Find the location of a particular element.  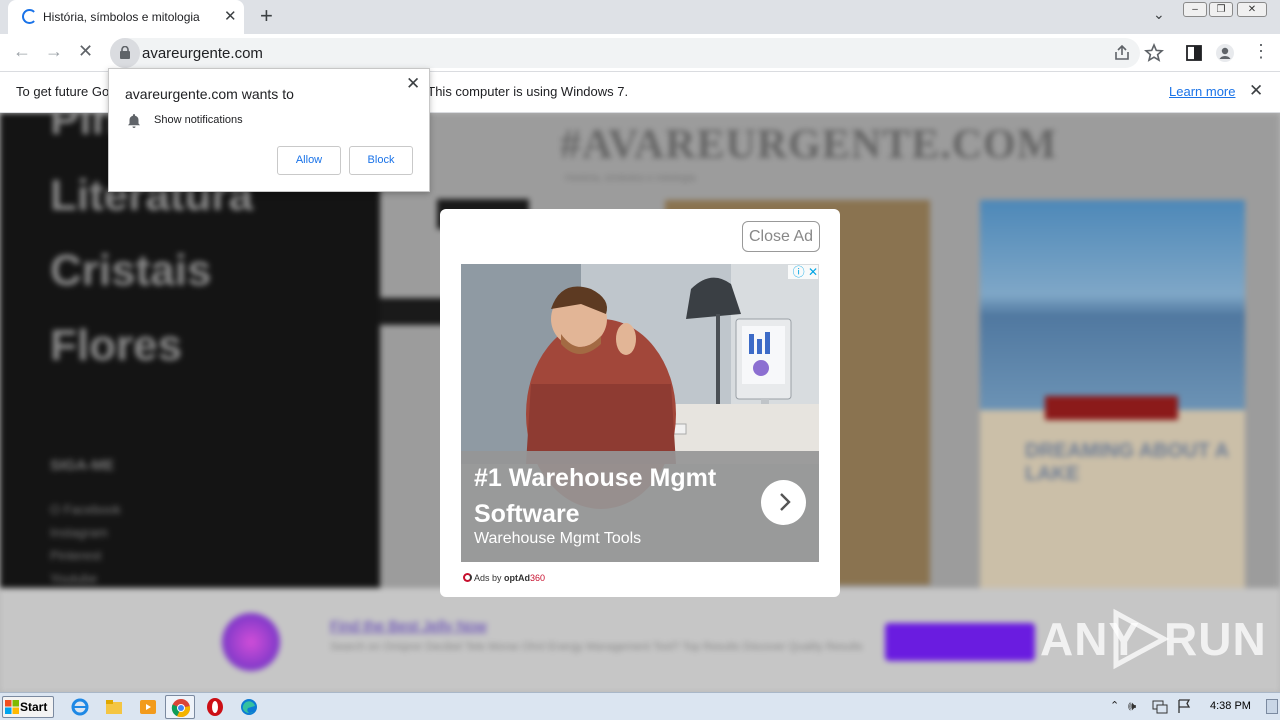

bell-icon is located at coordinates (134, 121).